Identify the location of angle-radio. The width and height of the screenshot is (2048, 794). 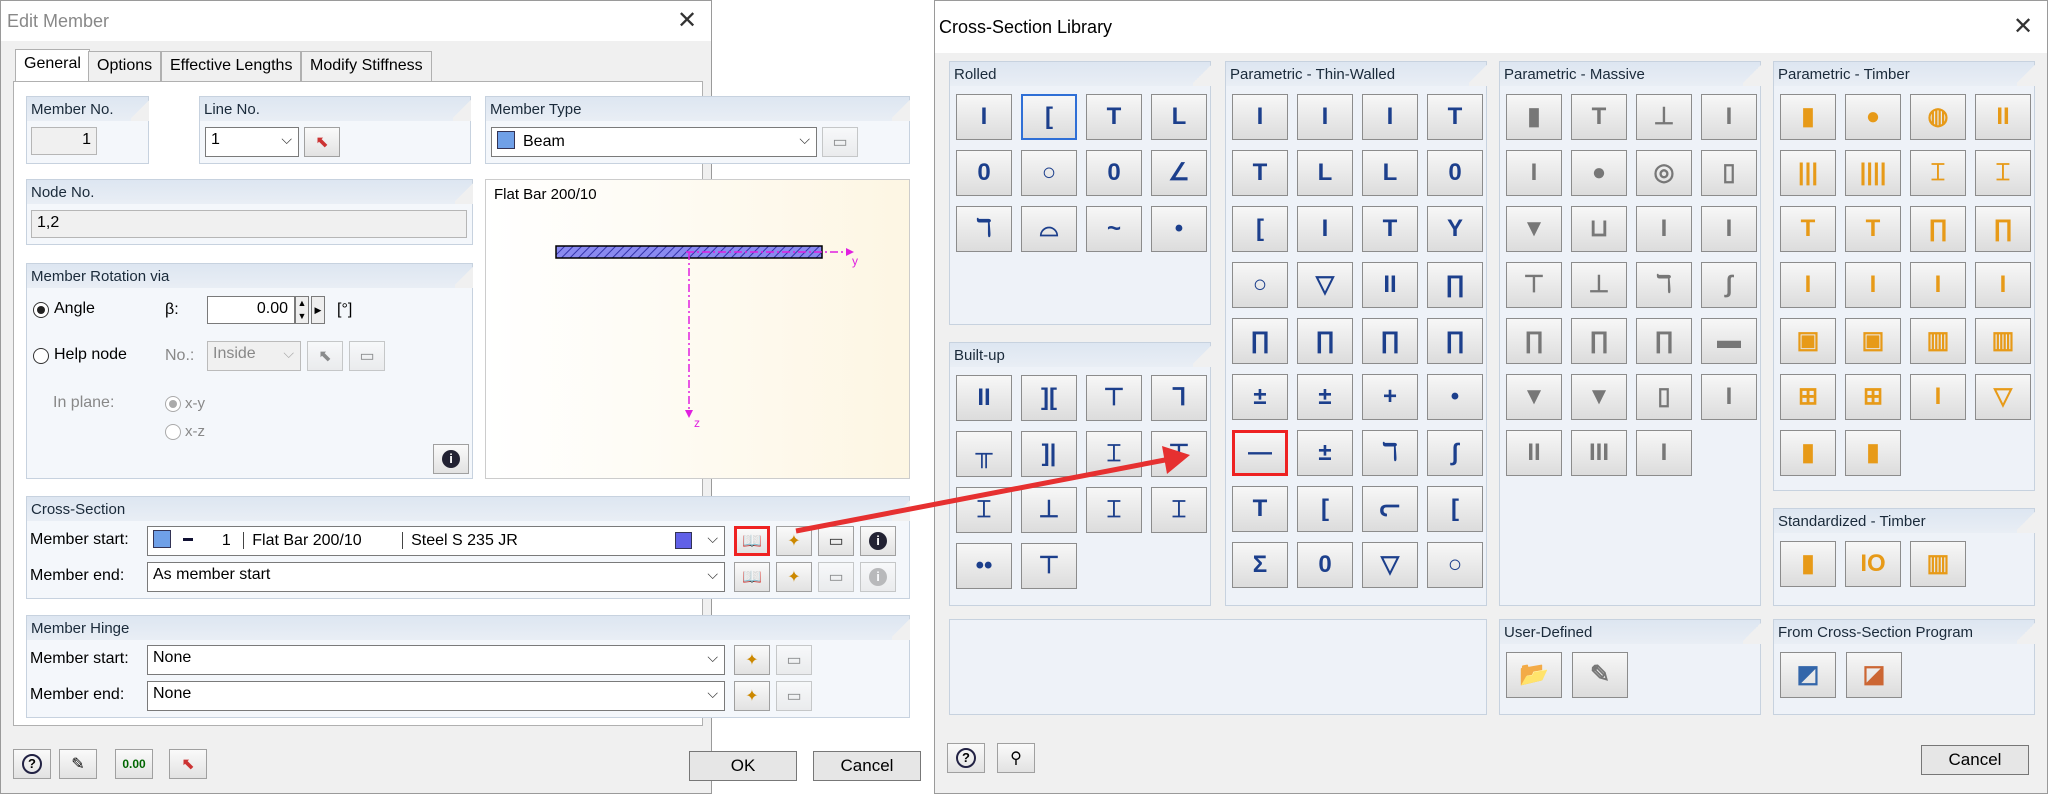
(41, 310).